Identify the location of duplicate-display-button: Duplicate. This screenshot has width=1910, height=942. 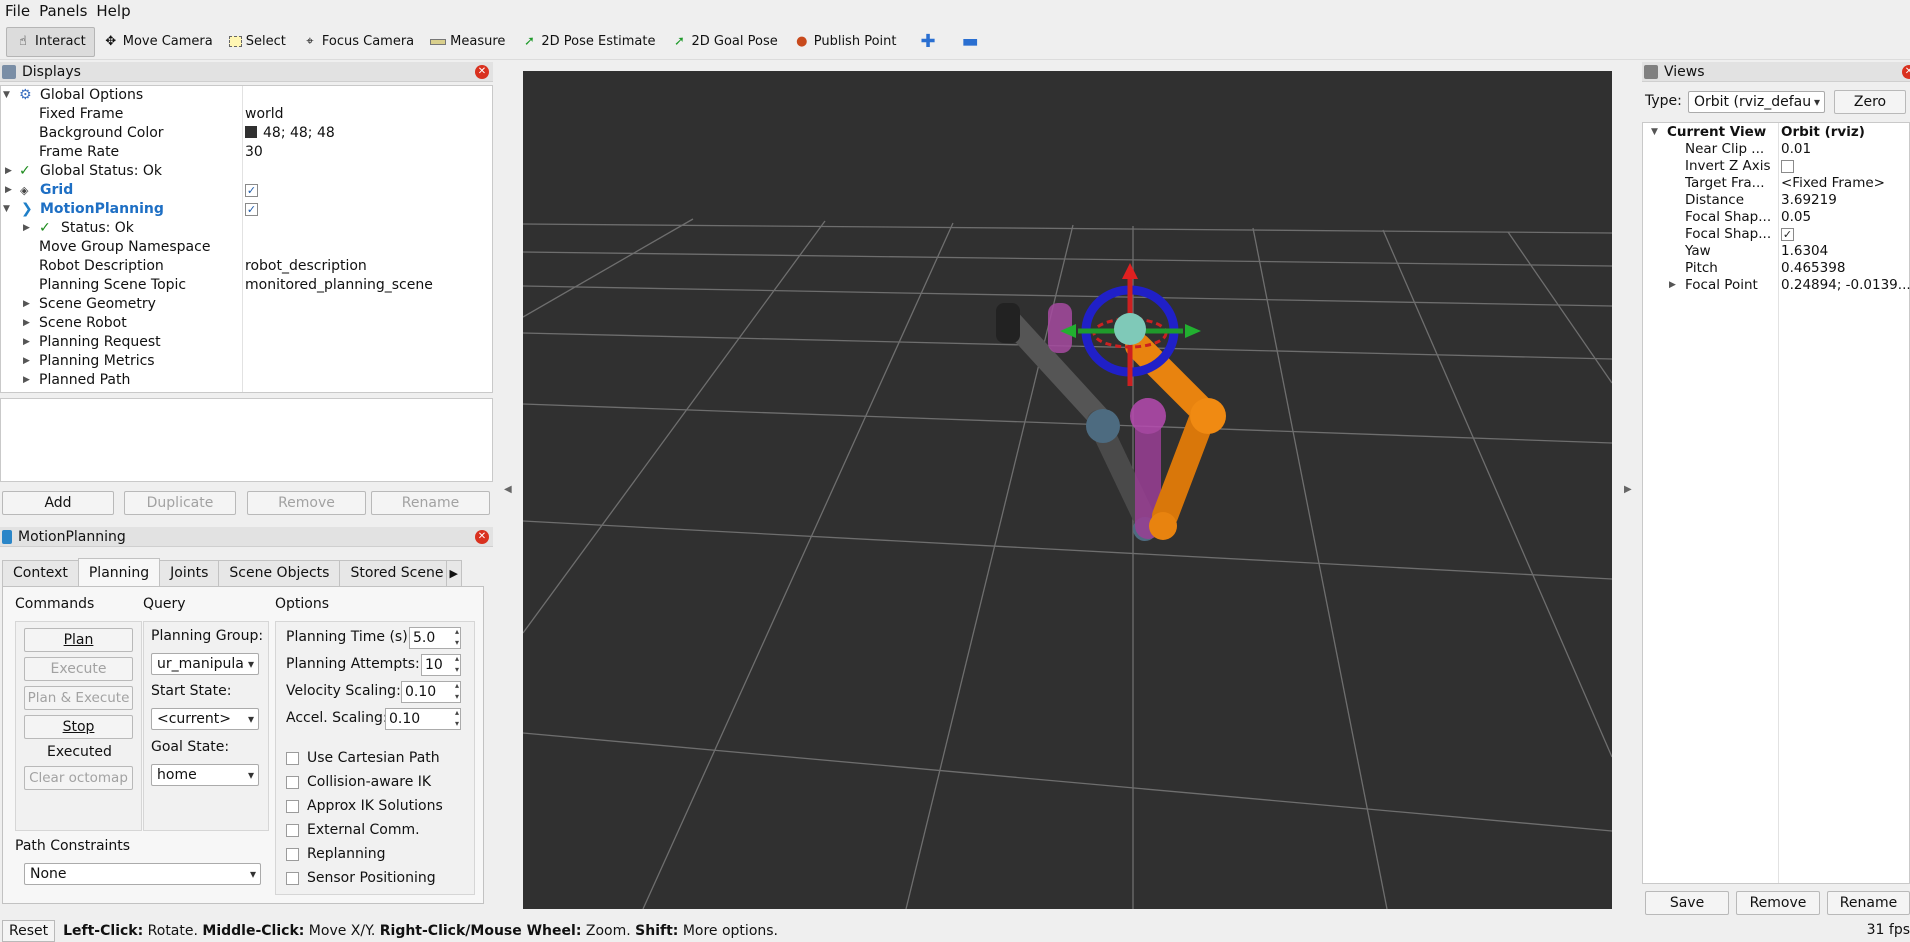
(180, 503).